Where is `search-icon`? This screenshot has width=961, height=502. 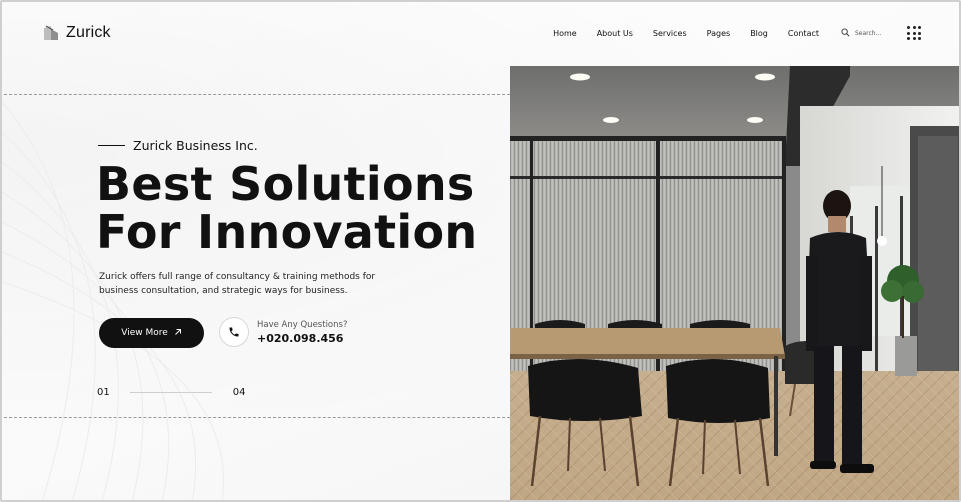 search-icon is located at coordinates (845, 33).